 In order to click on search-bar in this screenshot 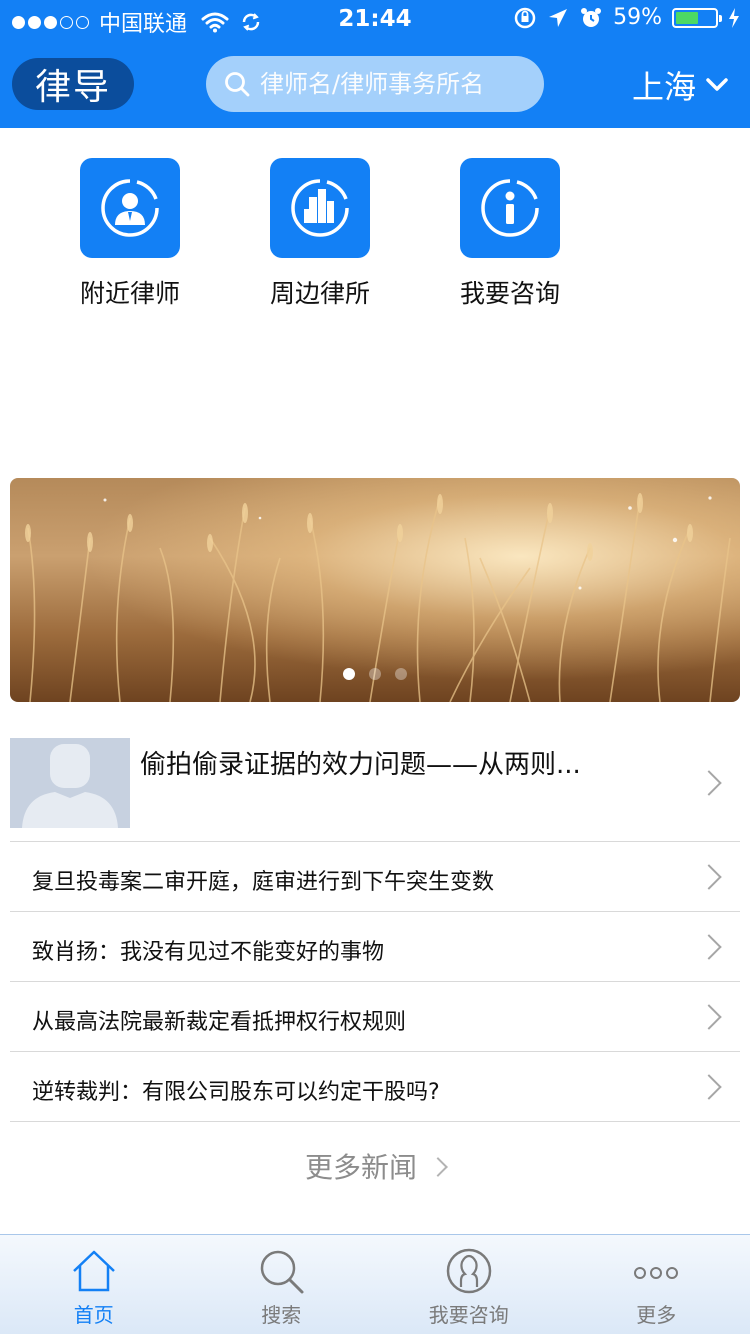, I will do `click(375, 84)`.